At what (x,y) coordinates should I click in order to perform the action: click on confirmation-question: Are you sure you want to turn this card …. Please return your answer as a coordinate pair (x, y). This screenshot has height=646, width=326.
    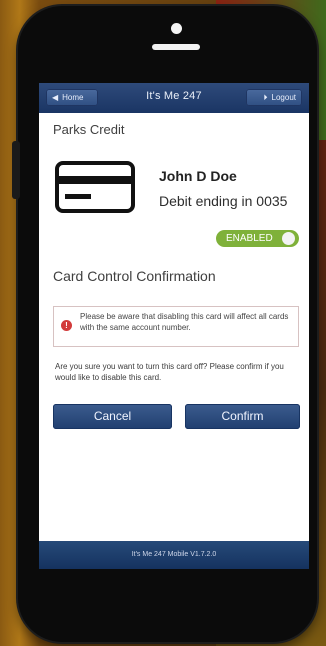
    Looking at the image, I should click on (169, 372).